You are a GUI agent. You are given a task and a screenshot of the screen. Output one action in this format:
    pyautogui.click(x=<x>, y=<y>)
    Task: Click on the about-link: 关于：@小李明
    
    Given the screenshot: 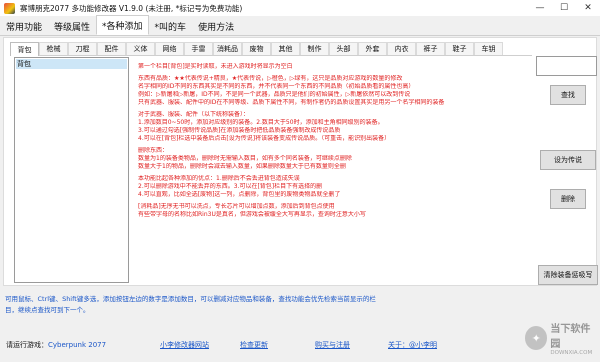 What is the action you would take?
    pyautogui.click(x=412, y=345)
    